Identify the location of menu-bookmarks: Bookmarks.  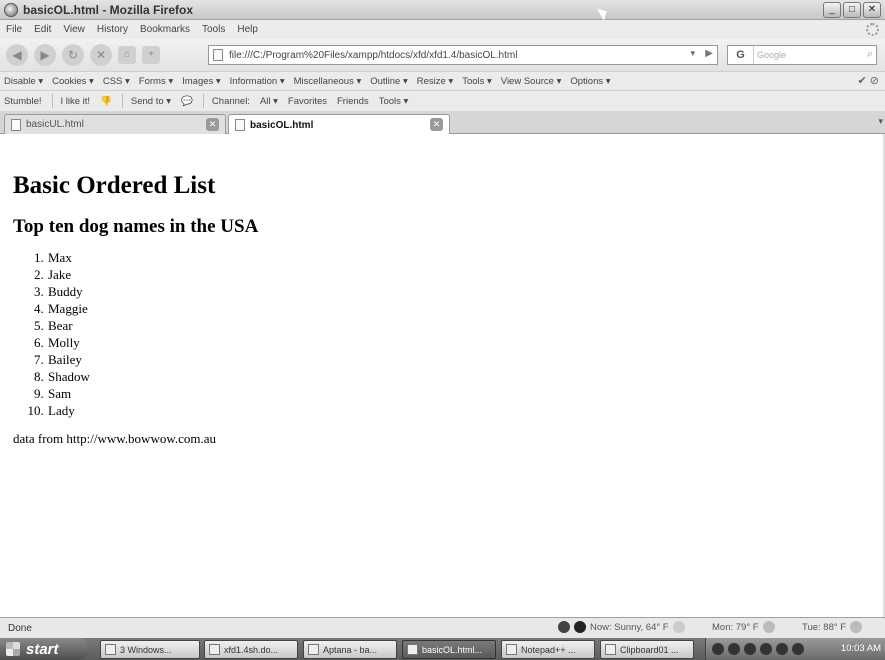
(165, 29).